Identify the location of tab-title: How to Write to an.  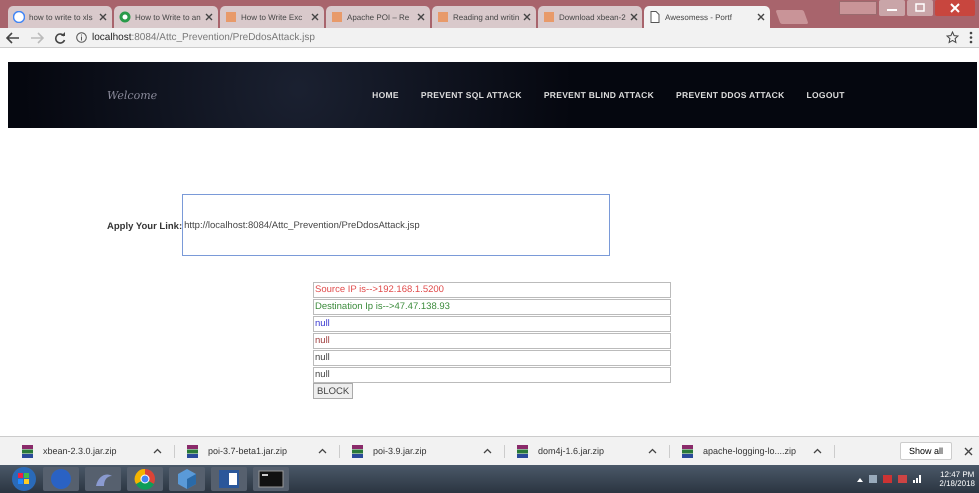
(168, 17).